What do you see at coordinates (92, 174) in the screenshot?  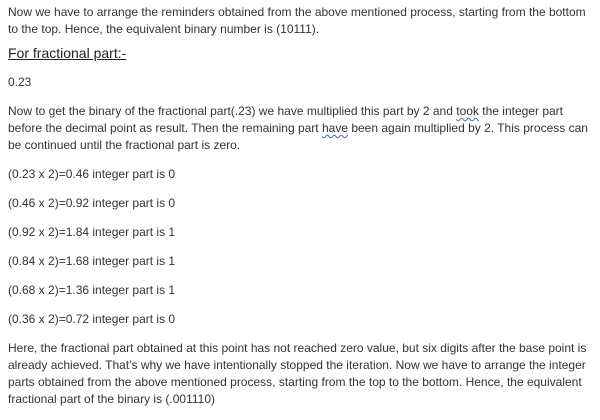 I see `step-line: (0.23 x 2)=0.46 integer part is 0` at bounding box center [92, 174].